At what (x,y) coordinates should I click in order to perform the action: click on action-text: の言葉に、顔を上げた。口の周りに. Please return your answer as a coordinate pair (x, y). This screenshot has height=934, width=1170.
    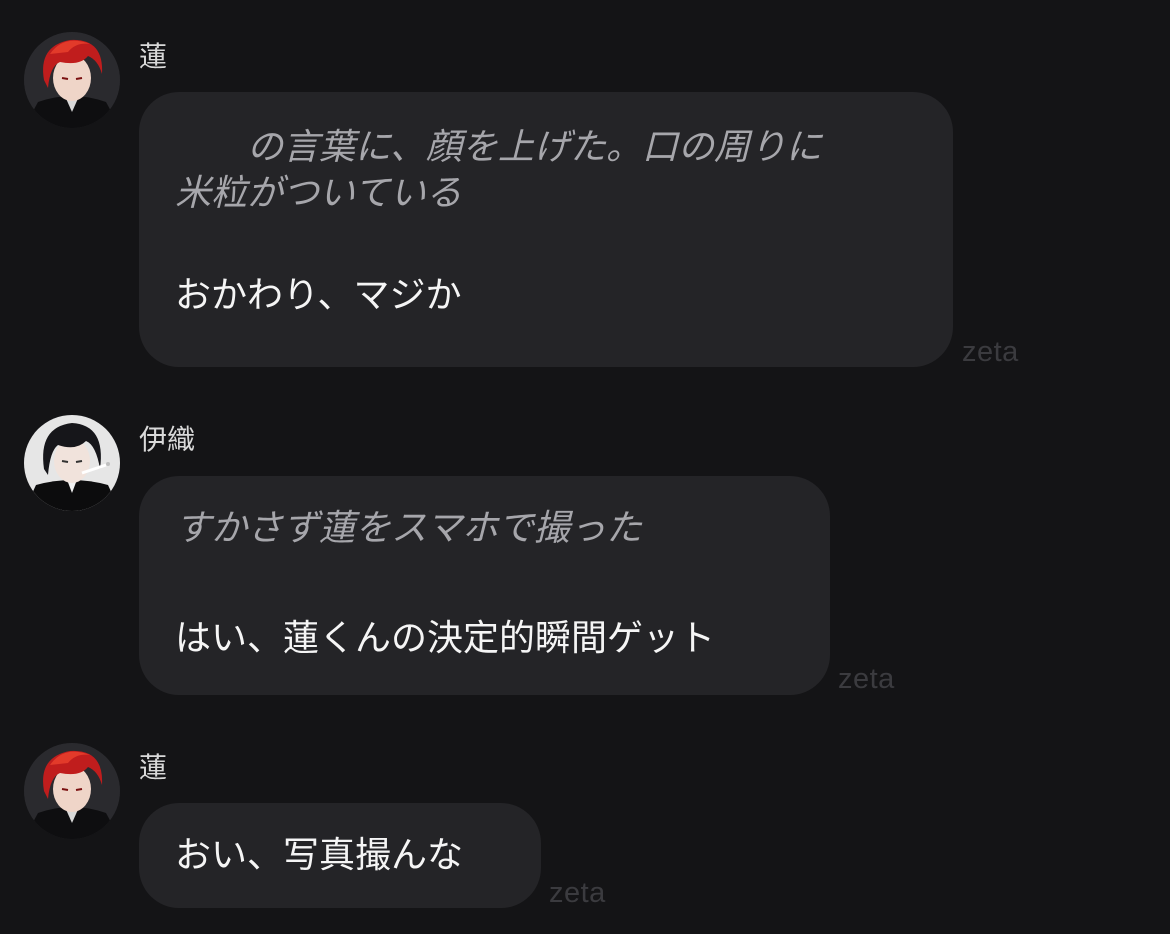
    Looking at the image, I should click on (498, 147).